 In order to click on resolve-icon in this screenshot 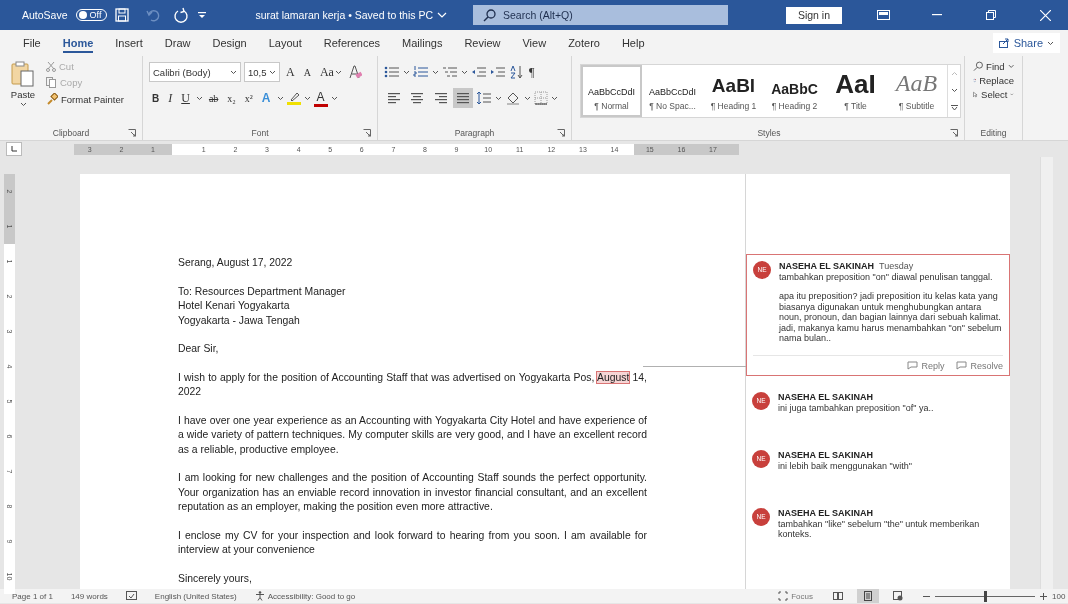, I will do `click(962, 366)`.